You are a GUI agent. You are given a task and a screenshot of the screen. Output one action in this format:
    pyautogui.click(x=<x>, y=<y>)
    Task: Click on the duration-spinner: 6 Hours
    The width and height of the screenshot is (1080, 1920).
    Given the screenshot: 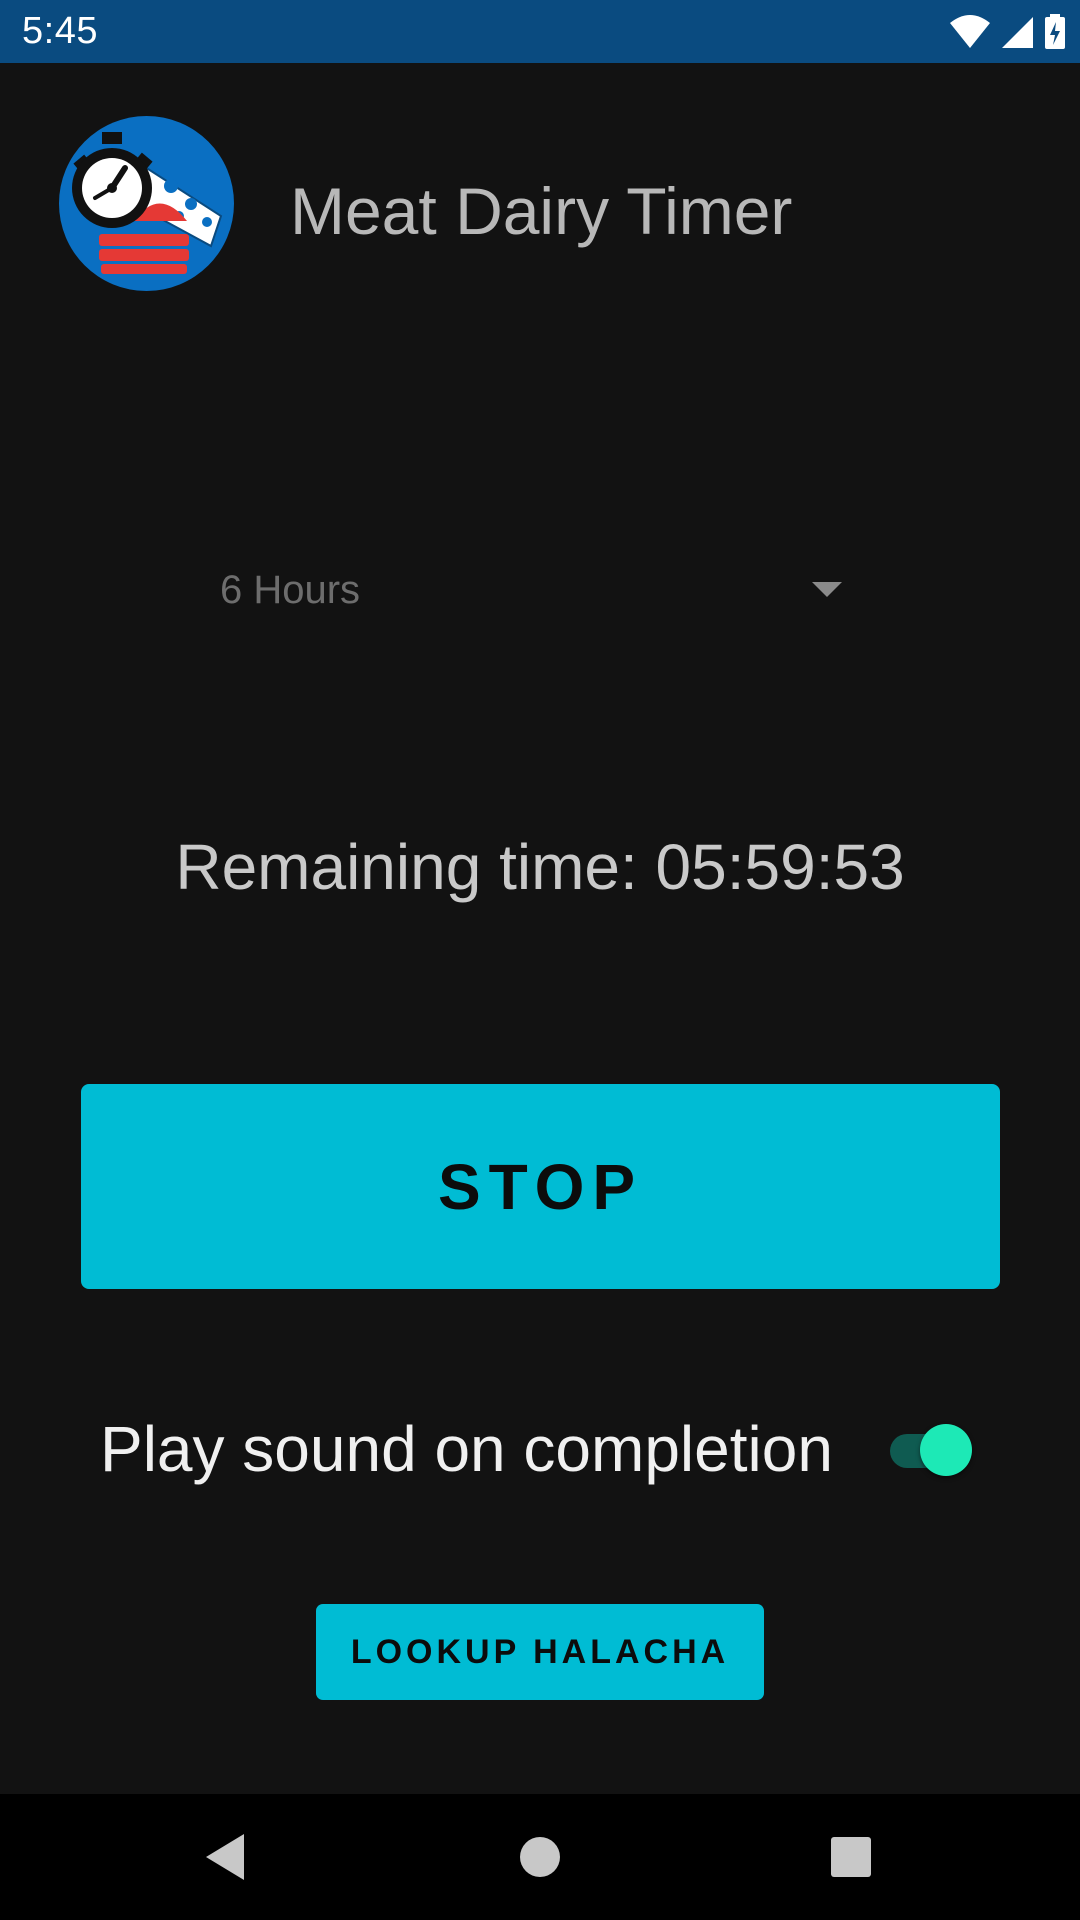 What is the action you would take?
    pyautogui.click(x=520, y=590)
    